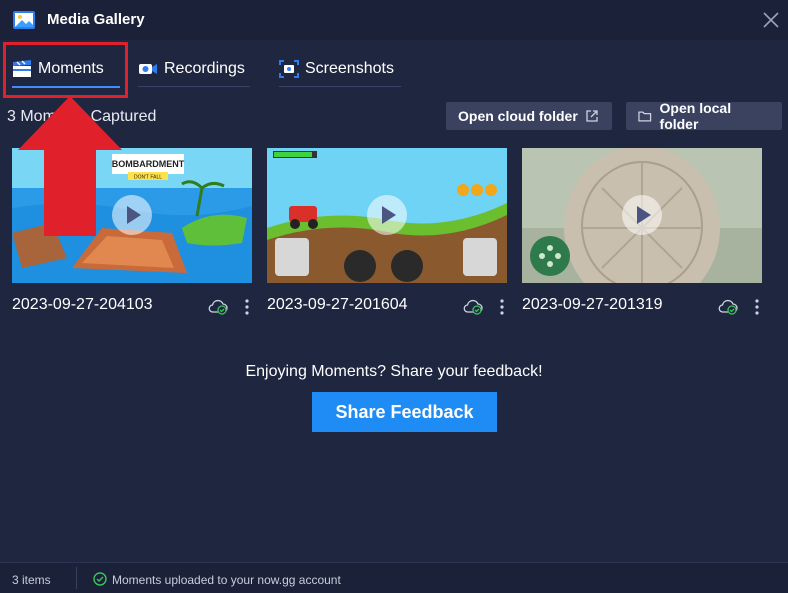 The image size is (788, 593). Describe the element at coordinates (340, 86) in the screenshot. I see `tab-screenshots-underline` at that location.